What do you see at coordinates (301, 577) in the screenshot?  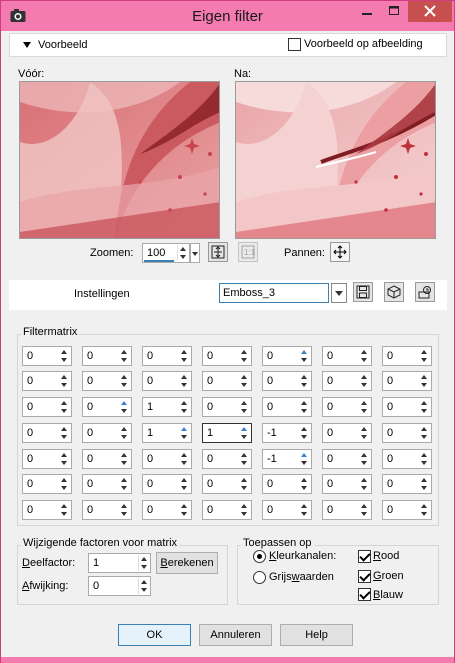 I see `grayscale-label: Grijswaarden` at bounding box center [301, 577].